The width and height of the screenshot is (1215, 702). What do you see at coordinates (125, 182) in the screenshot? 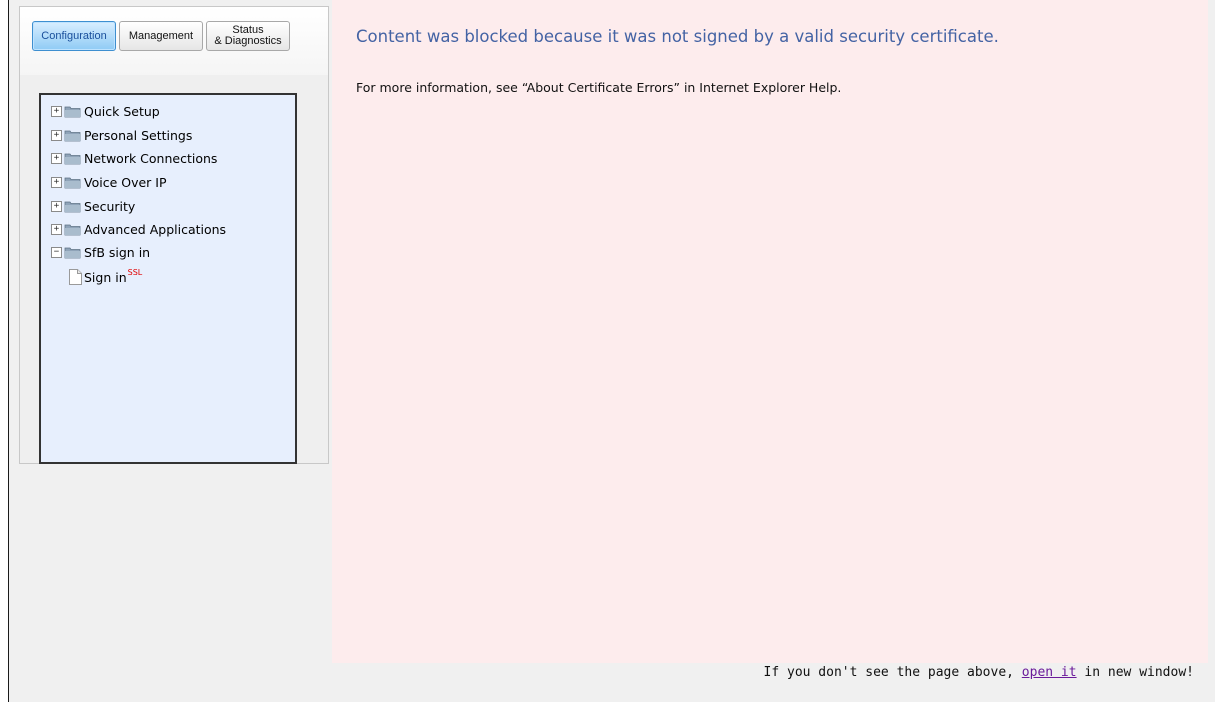
I see `tree-item-label: Voice Over IP` at bounding box center [125, 182].